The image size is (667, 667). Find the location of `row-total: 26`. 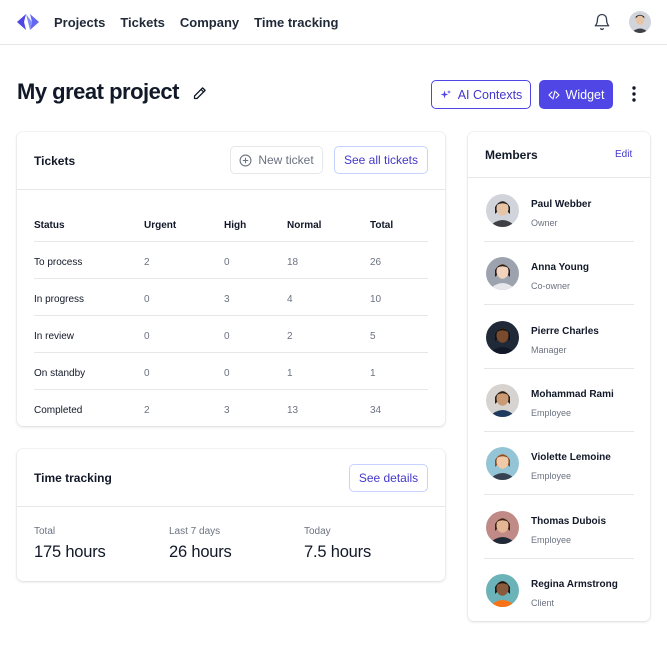

row-total: 26 is located at coordinates (376, 262).